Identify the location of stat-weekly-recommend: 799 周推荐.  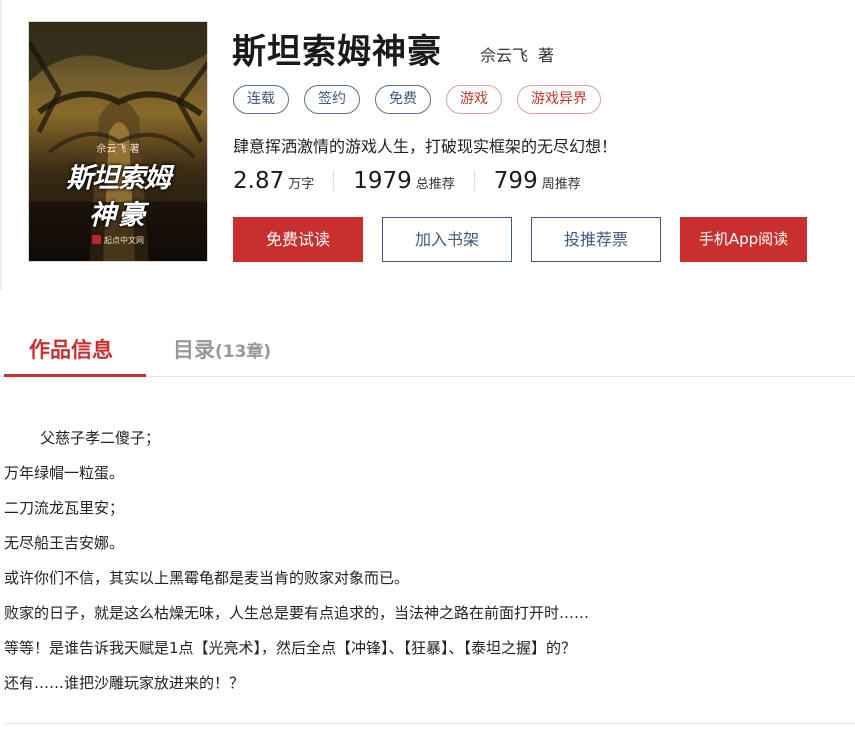
(537, 181).